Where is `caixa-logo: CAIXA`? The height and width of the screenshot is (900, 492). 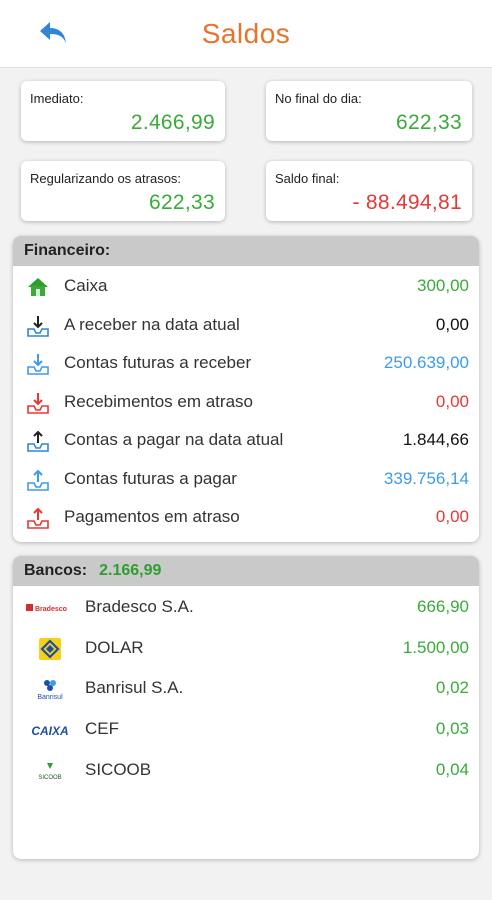
caixa-logo: CAIXA is located at coordinates (50, 730).